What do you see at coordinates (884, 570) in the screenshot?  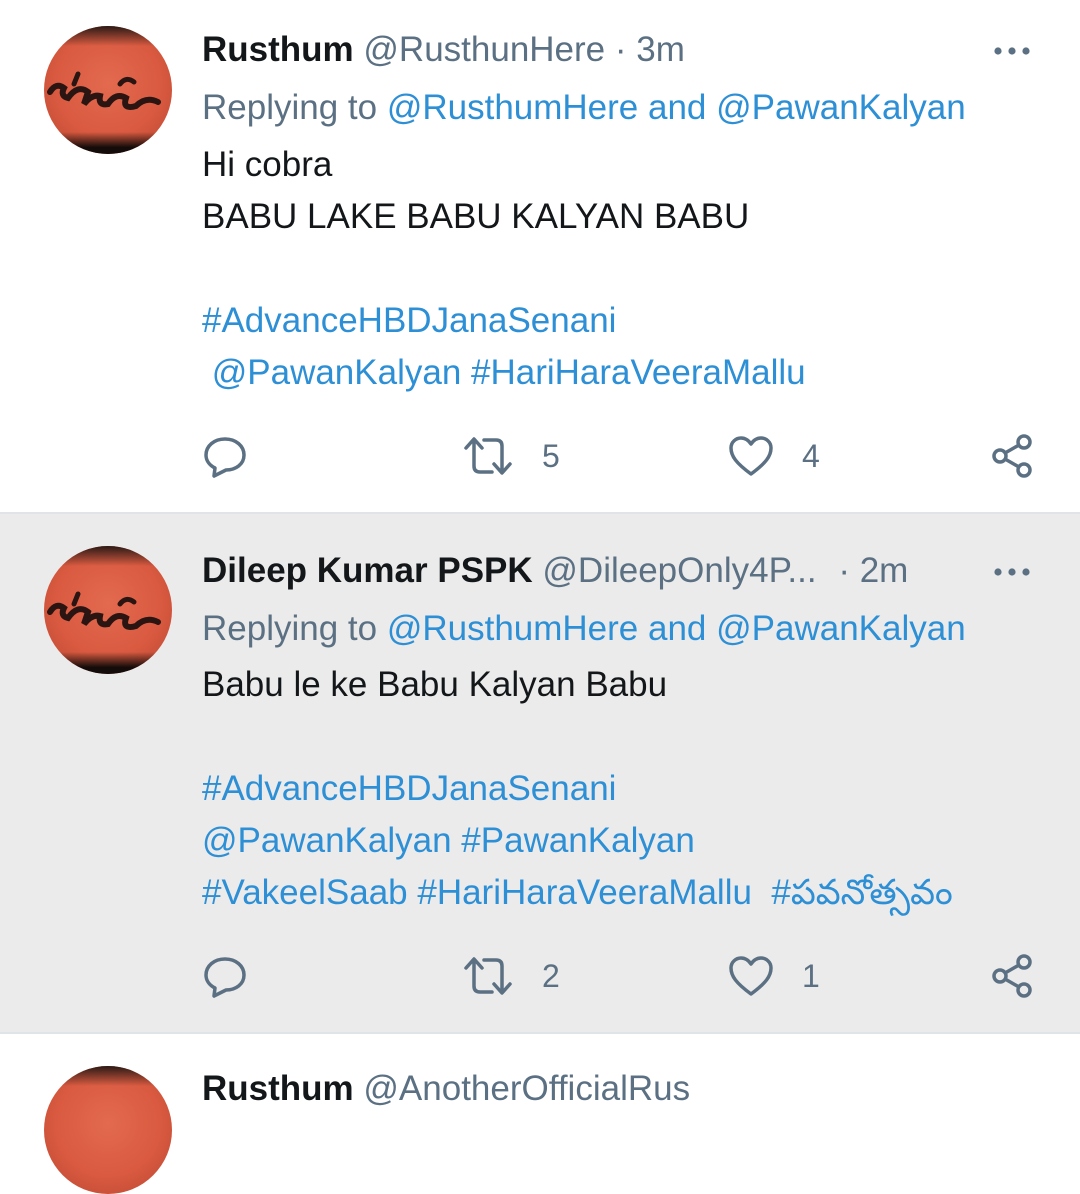 I see `timestamp: 2m` at bounding box center [884, 570].